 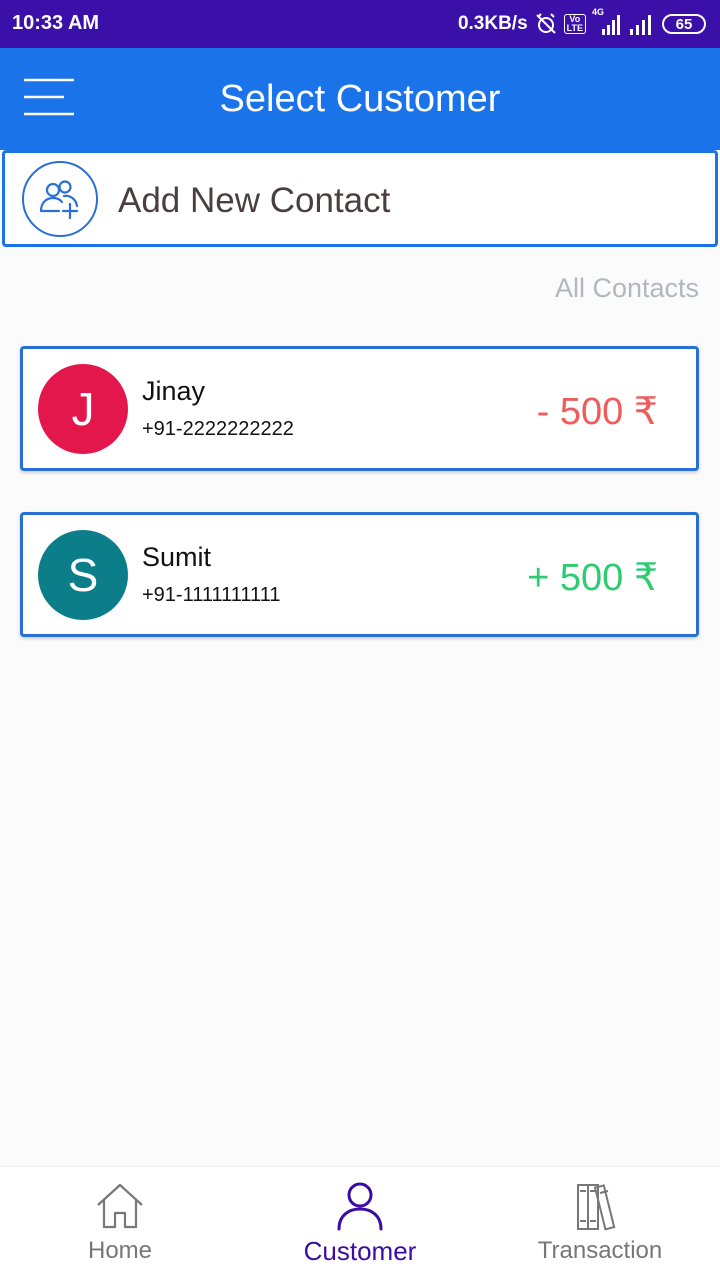 I want to click on battery-icon: 65, so click(x=684, y=24).